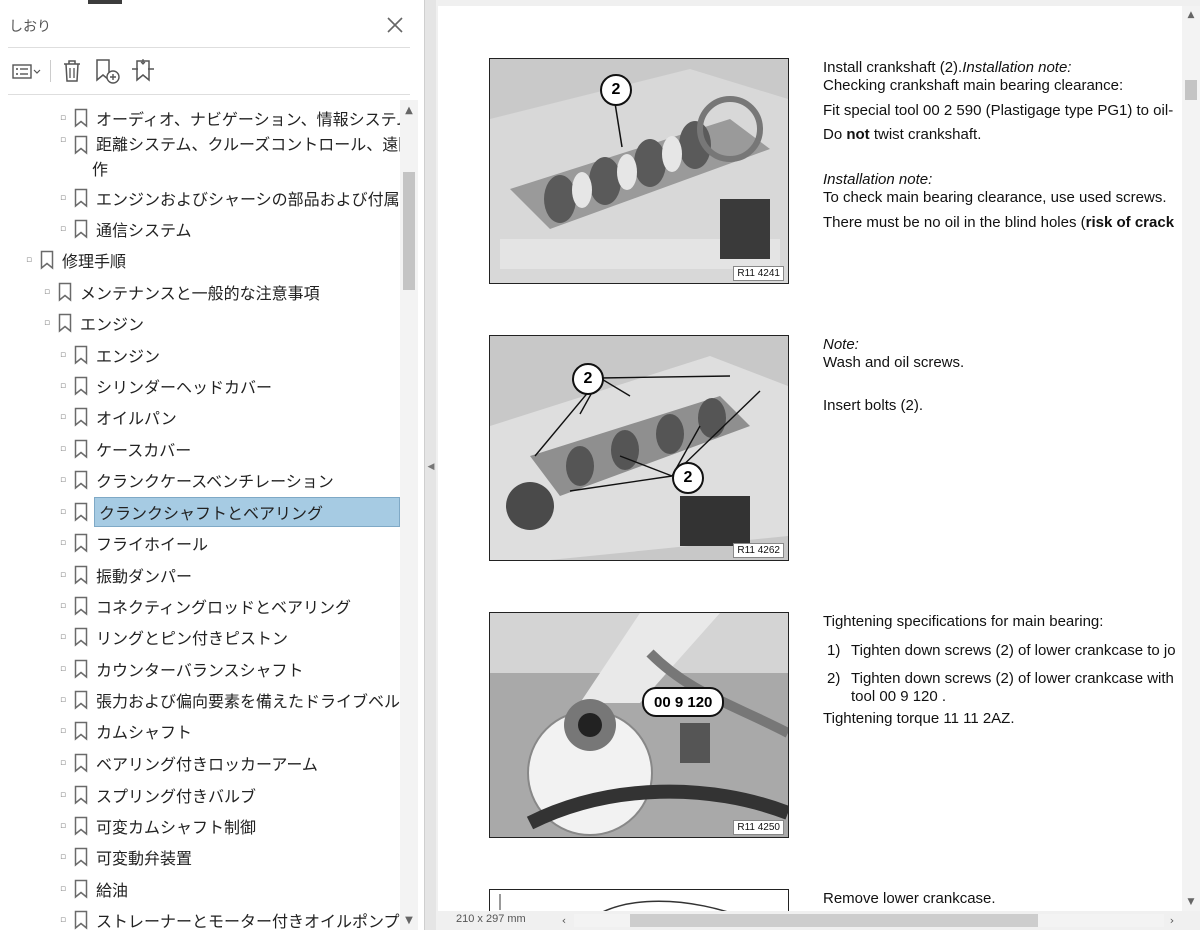 This screenshot has height=930, width=1200. What do you see at coordinates (143, 71) in the screenshot?
I see `expand-bookmark-icon` at bounding box center [143, 71].